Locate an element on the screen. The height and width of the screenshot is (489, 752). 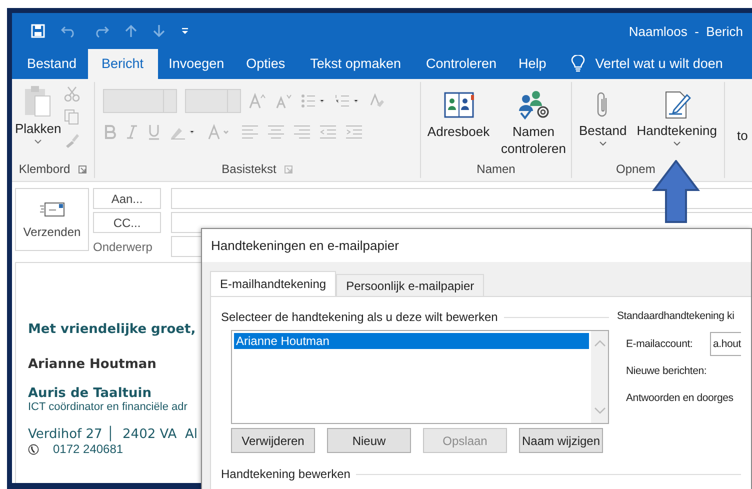
signature-line: ICT coördinator en financiële adr is located at coordinates (108, 407).